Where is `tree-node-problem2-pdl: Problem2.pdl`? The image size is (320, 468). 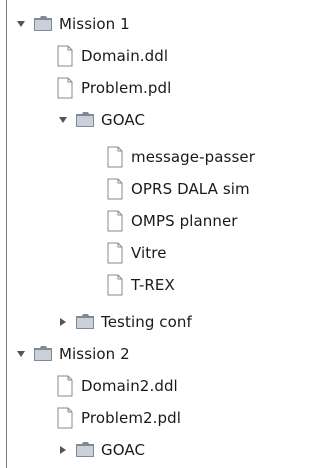 tree-node-problem2-pdl: Problem2.pdl is located at coordinates (117, 418).